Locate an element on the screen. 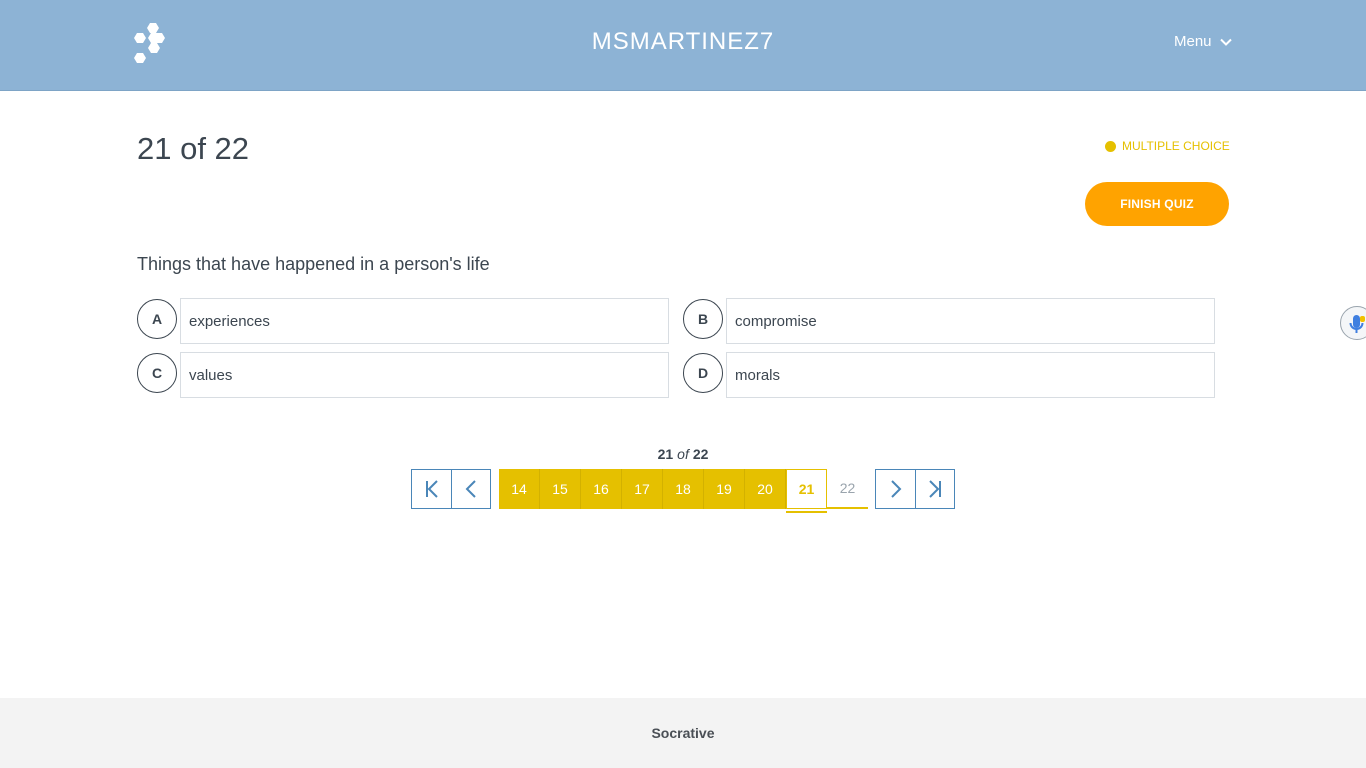  answer-letter: B is located at coordinates (703, 319).